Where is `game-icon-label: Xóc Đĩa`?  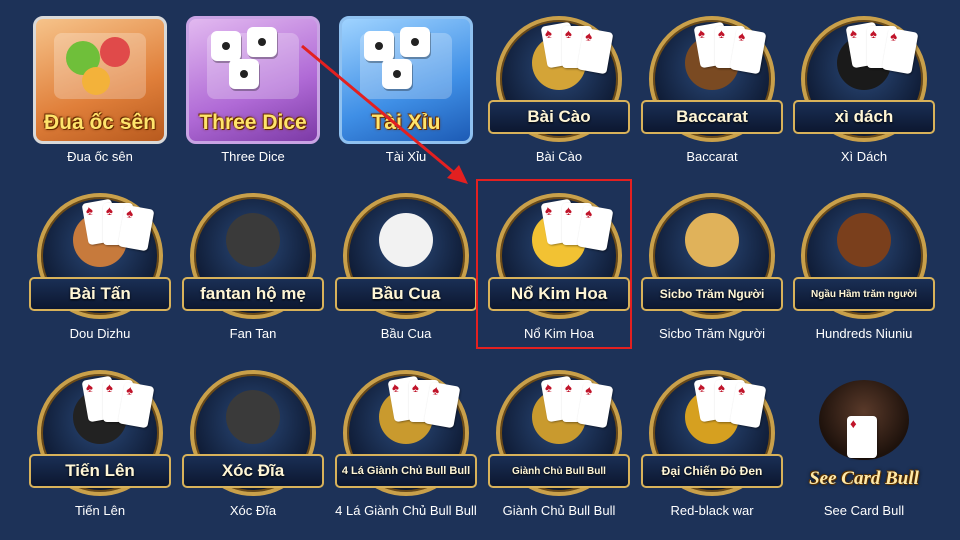 game-icon-label: Xóc Đĩa is located at coordinates (253, 470).